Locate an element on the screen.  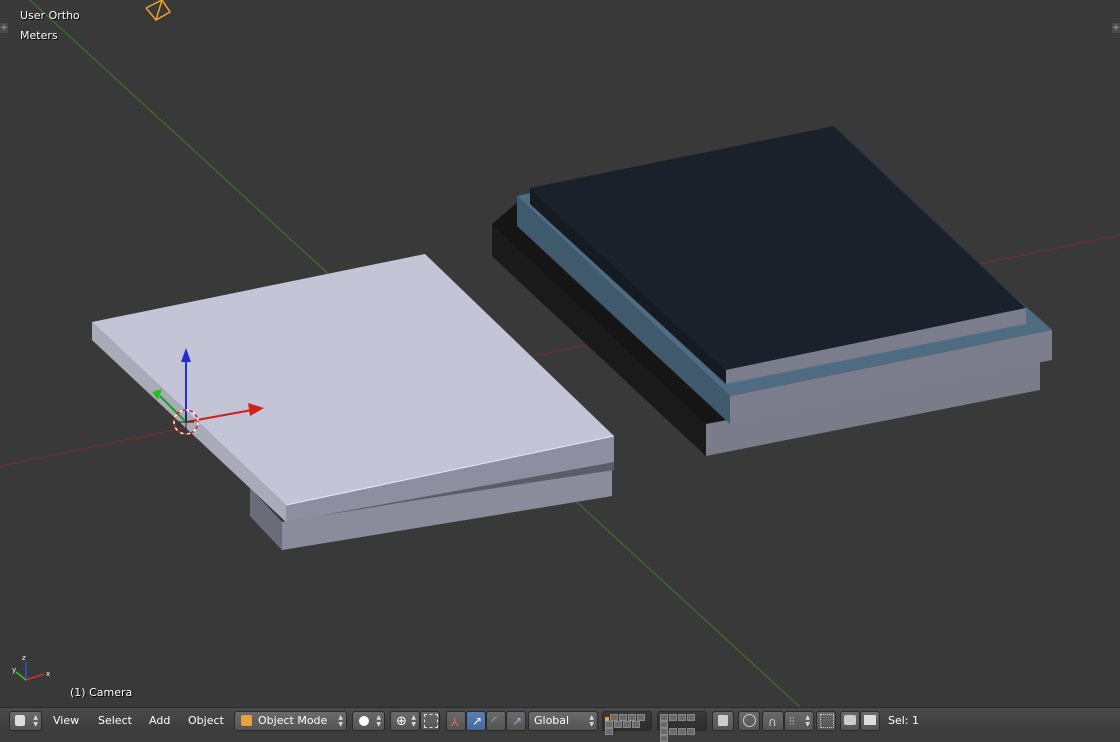
lock-scene-icon is located at coordinates (723, 720).